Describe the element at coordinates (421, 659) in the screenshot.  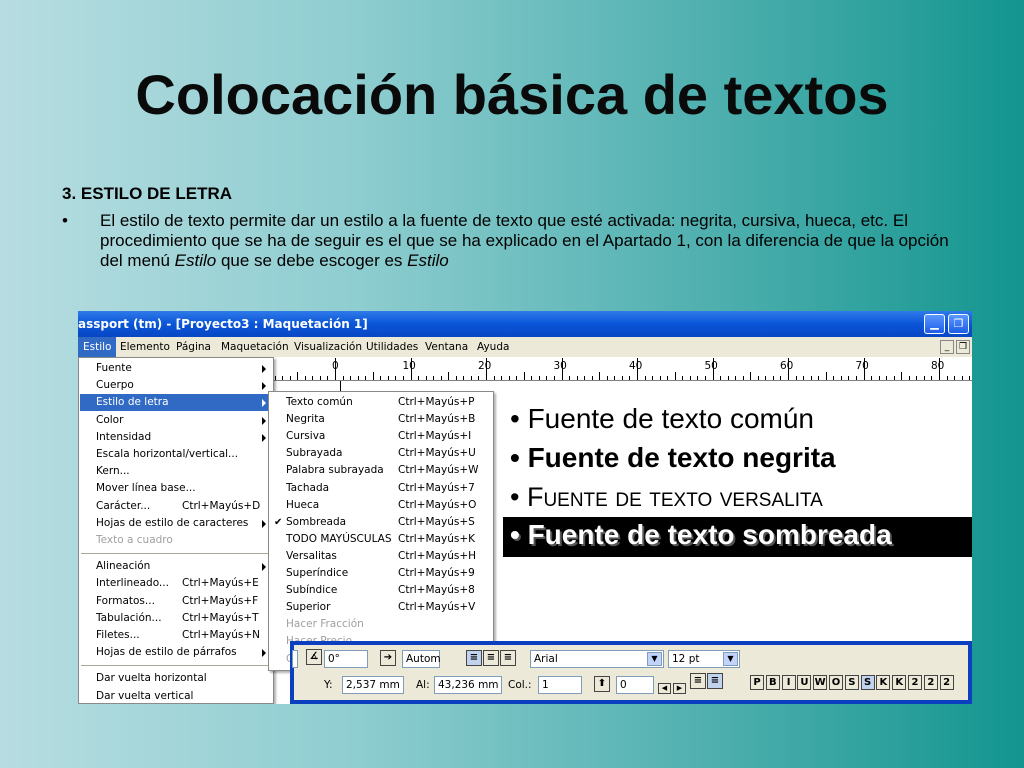
I see `leading-field: Autom` at that location.